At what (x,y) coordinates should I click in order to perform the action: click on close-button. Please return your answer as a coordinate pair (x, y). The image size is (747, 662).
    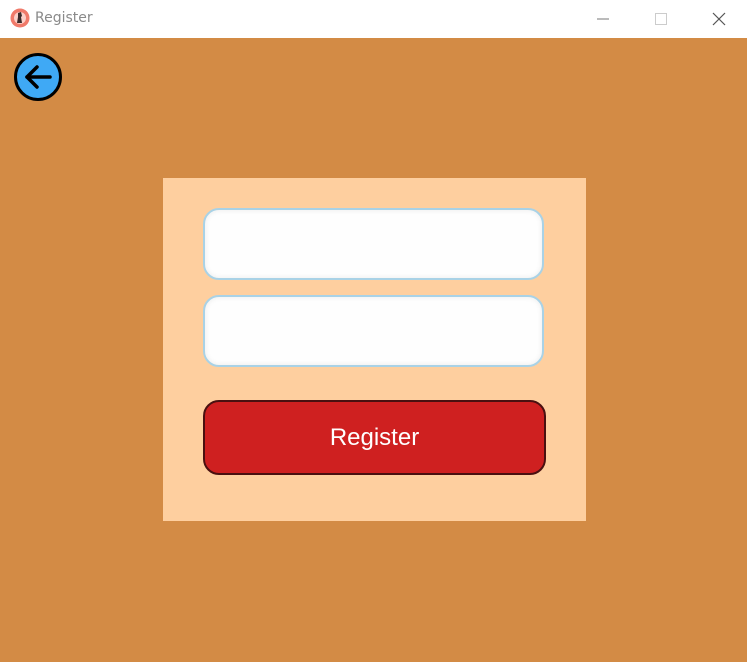
    Looking at the image, I should click on (718, 19).